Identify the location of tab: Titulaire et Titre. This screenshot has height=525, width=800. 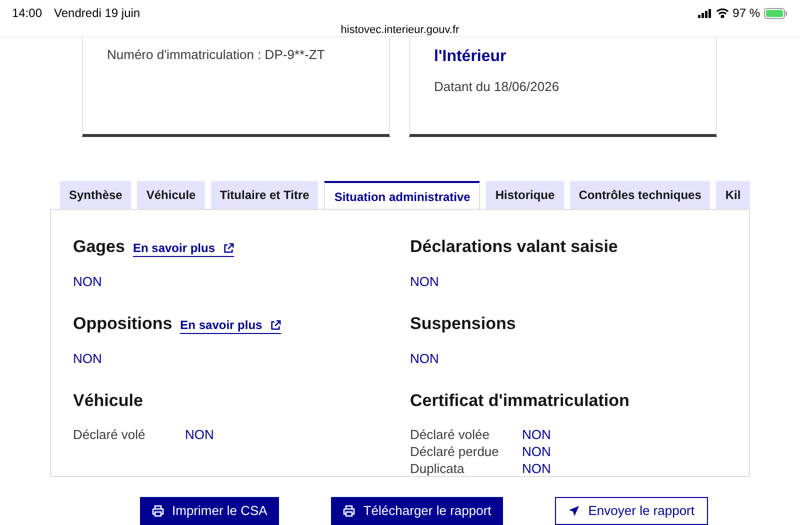
(264, 195).